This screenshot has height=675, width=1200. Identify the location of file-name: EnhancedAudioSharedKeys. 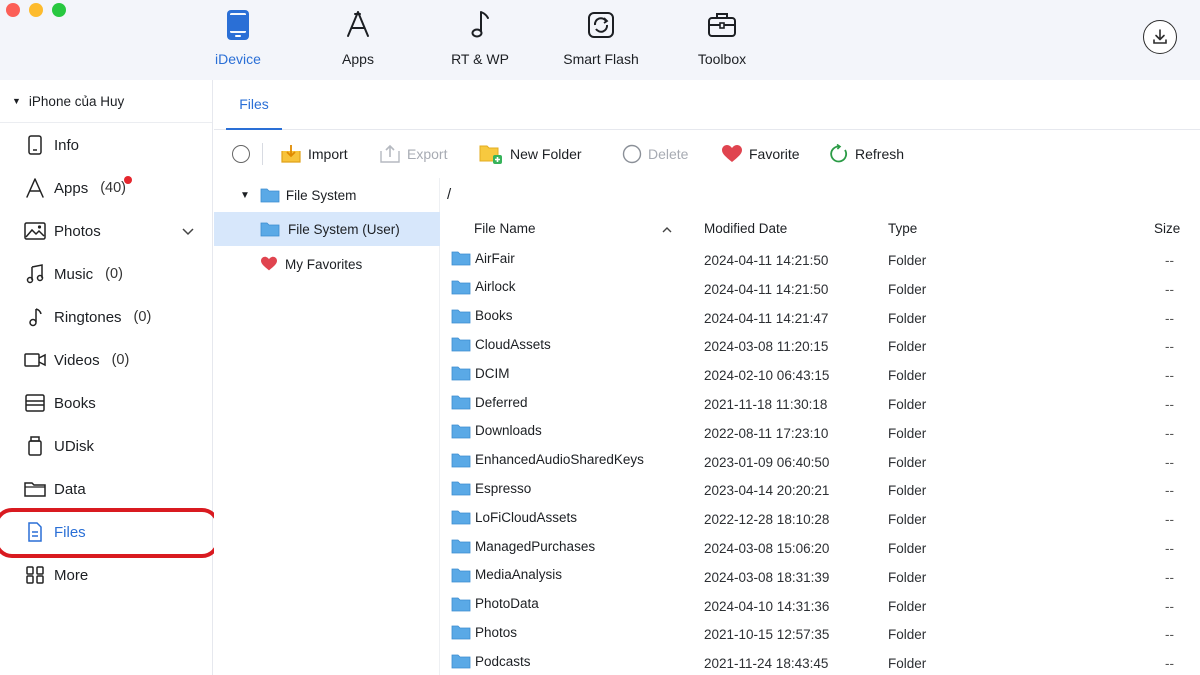
(559, 460).